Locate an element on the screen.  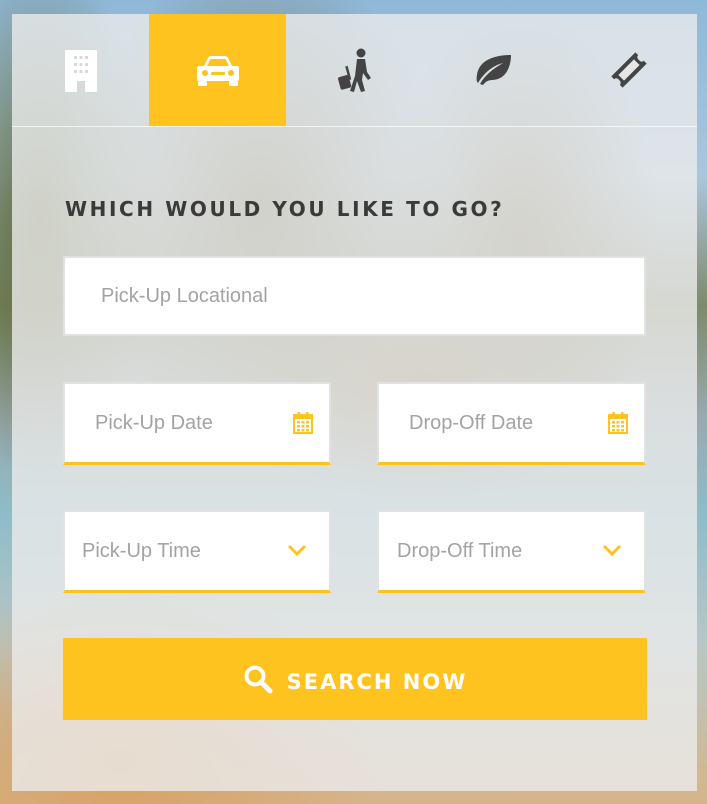
dropoff-date-input: Drop-Off Date is located at coordinates (511, 423).